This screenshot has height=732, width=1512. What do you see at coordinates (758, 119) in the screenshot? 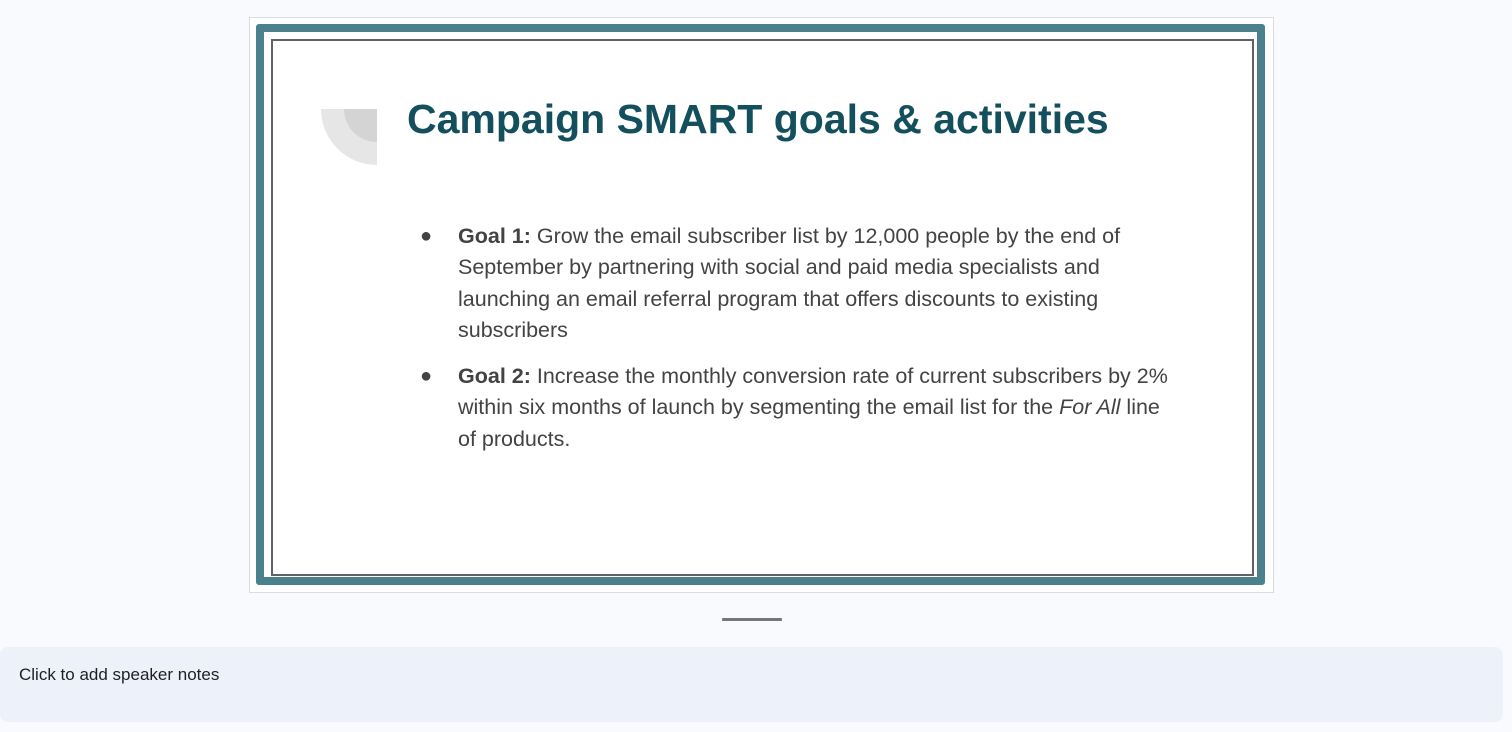
I see `slide-title: Campaign SMART goals & activities` at bounding box center [758, 119].